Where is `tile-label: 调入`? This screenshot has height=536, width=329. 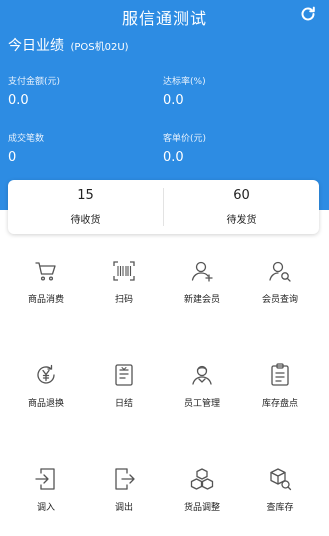 tile-label: 调入 is located at coordinates (45, 508).